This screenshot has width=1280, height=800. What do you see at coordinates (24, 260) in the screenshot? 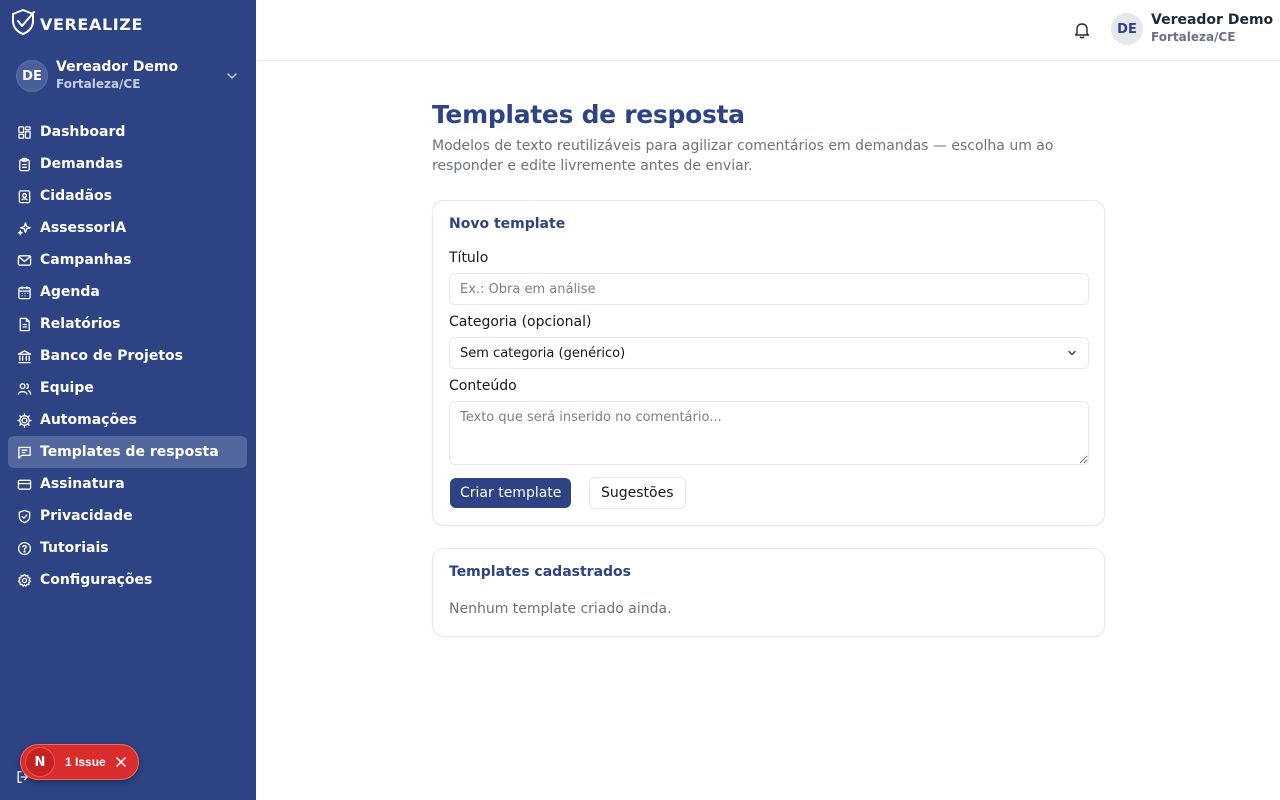
I see `mail-icon` at bounding box center [24, 260].